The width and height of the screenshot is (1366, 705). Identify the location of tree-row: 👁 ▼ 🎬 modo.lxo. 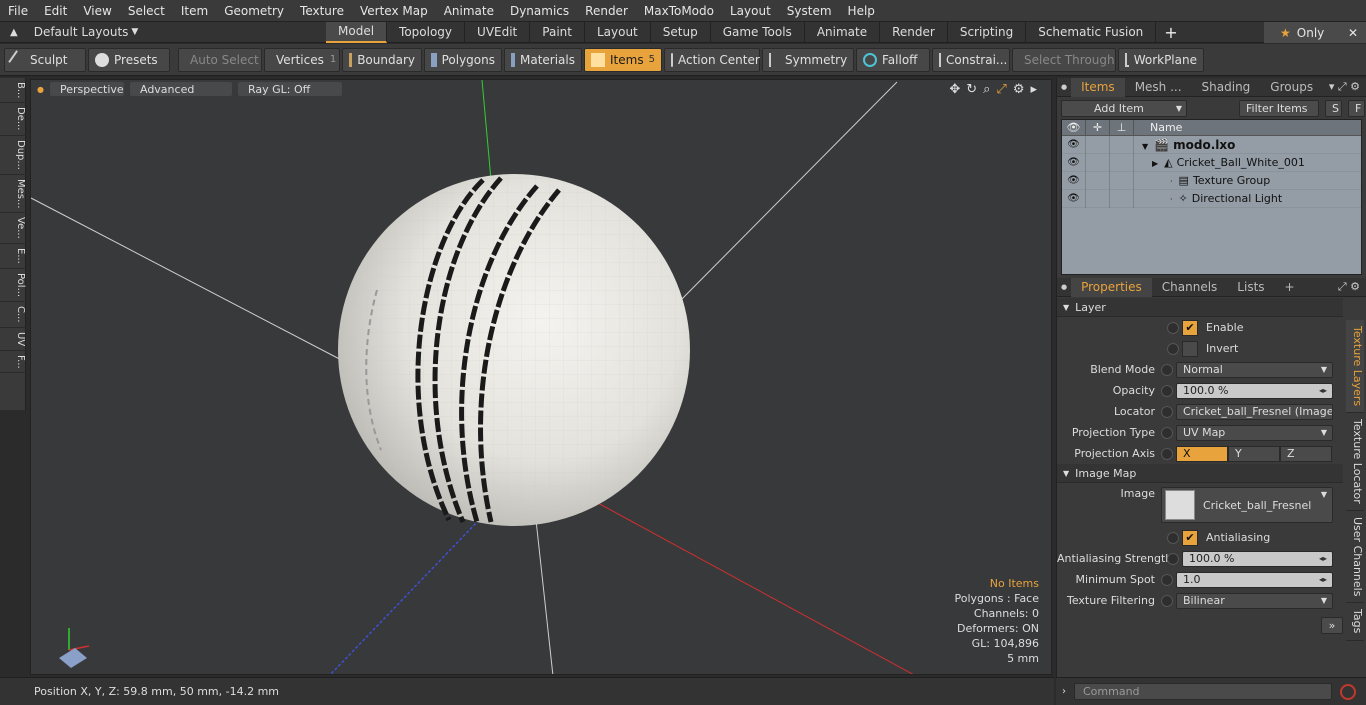
(1211, 144).